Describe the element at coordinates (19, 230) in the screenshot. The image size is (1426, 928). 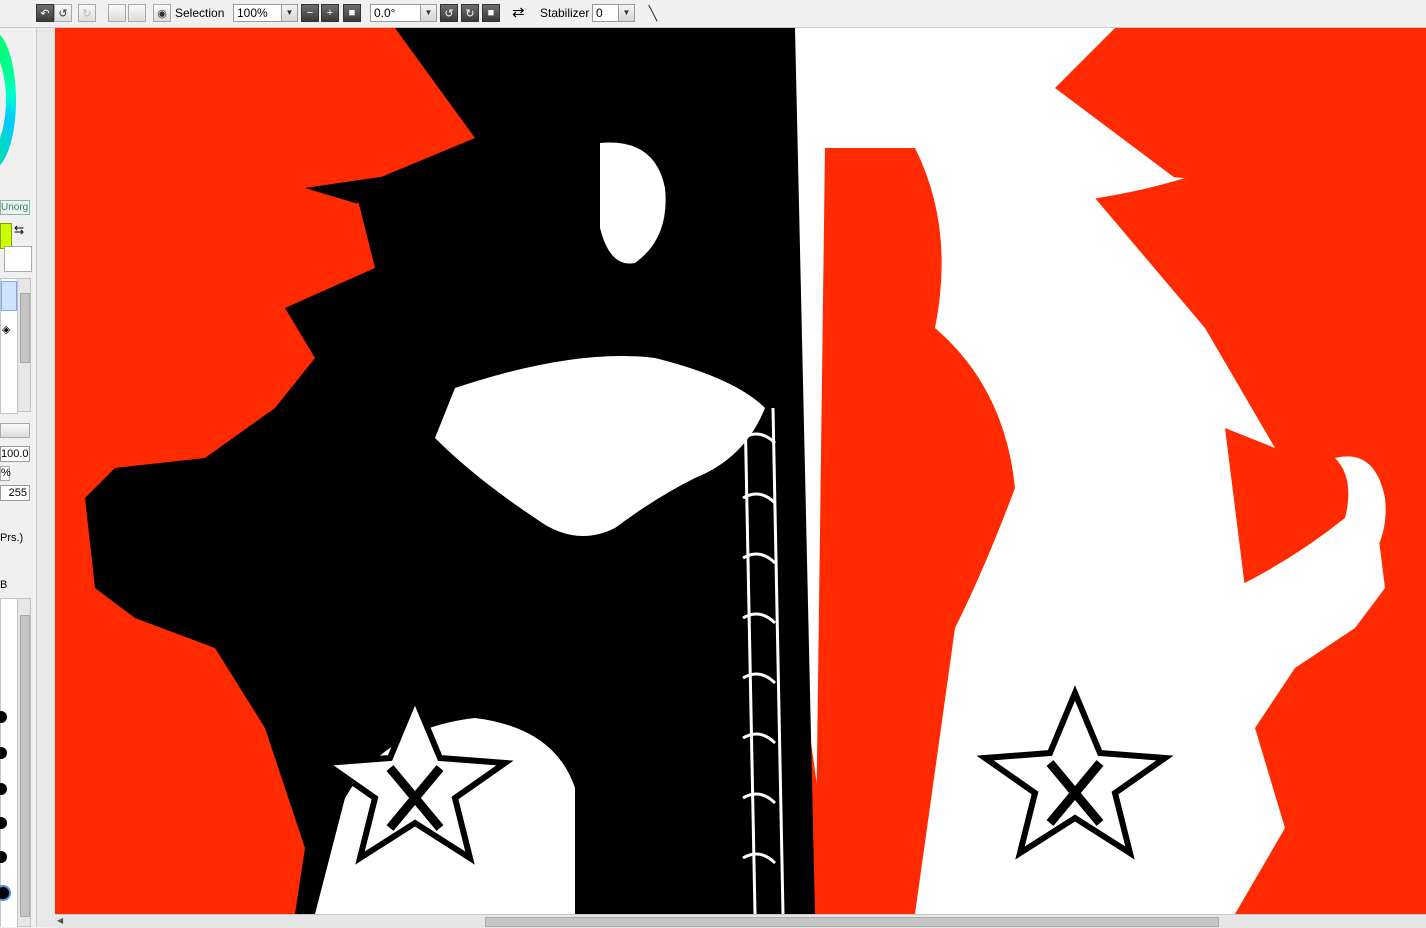
I see `swap-arrows-icon: ⇆` at that location.